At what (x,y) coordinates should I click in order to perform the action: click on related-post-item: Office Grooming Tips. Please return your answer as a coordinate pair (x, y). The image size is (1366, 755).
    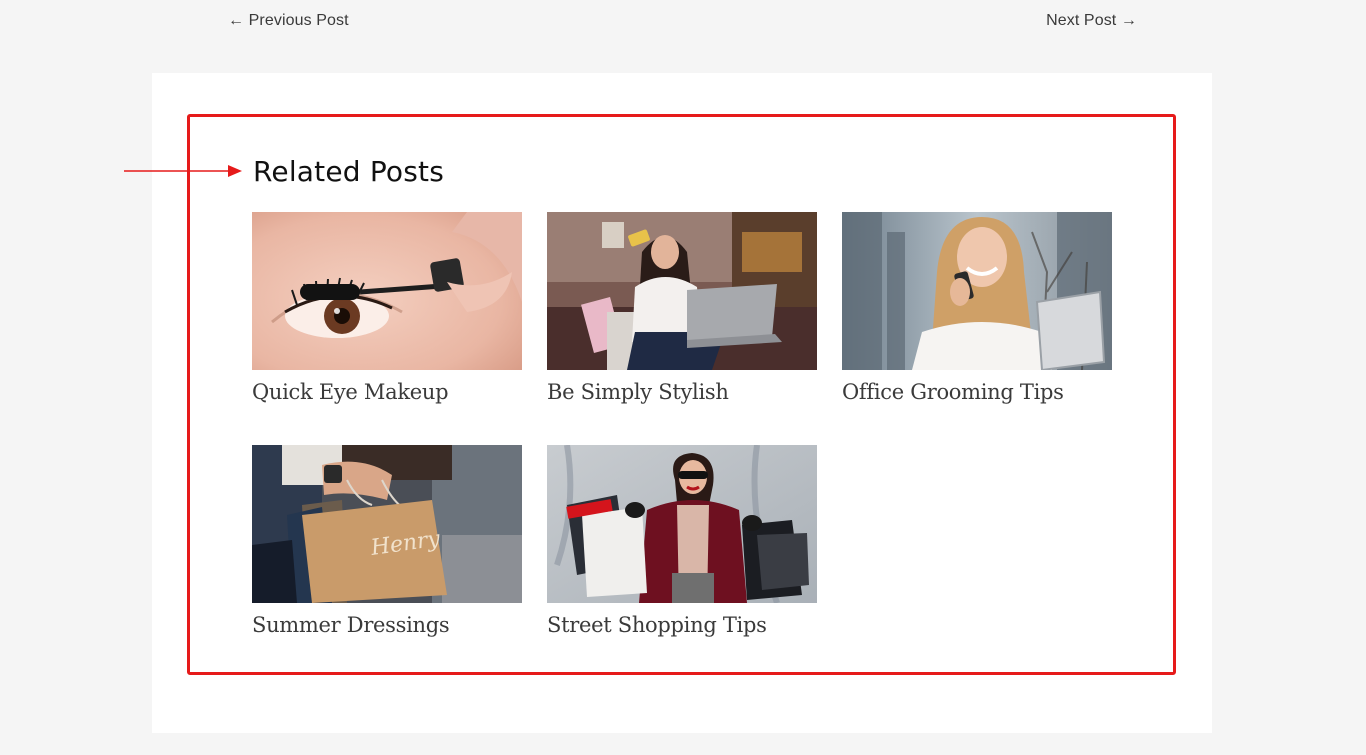
    Looking at the image, I should click on (977, 308).